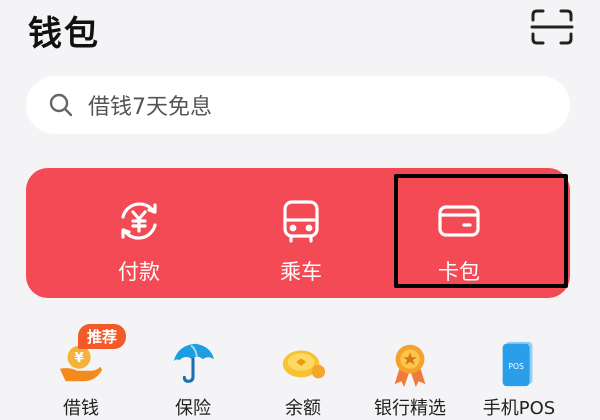 Image resolution: width=600 pixels, height=420 pixels. I want to click on ride-label: 乘车, so click(301, 272).